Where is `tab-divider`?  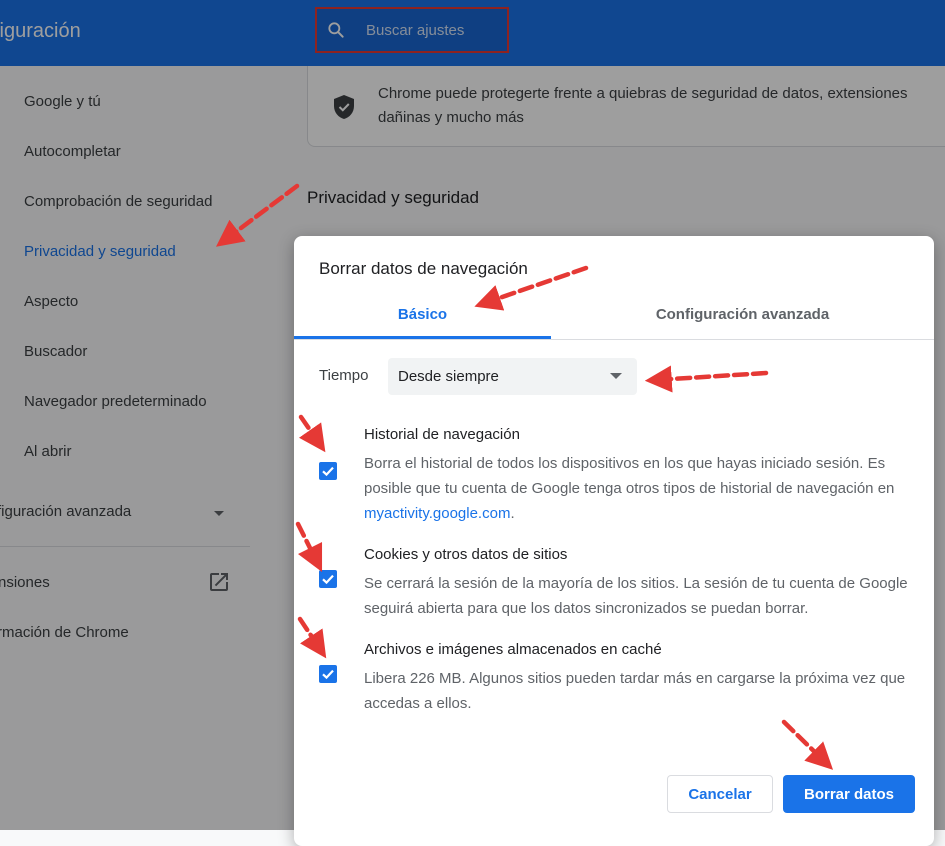
tab-divider is located at coordinates (614, 339).